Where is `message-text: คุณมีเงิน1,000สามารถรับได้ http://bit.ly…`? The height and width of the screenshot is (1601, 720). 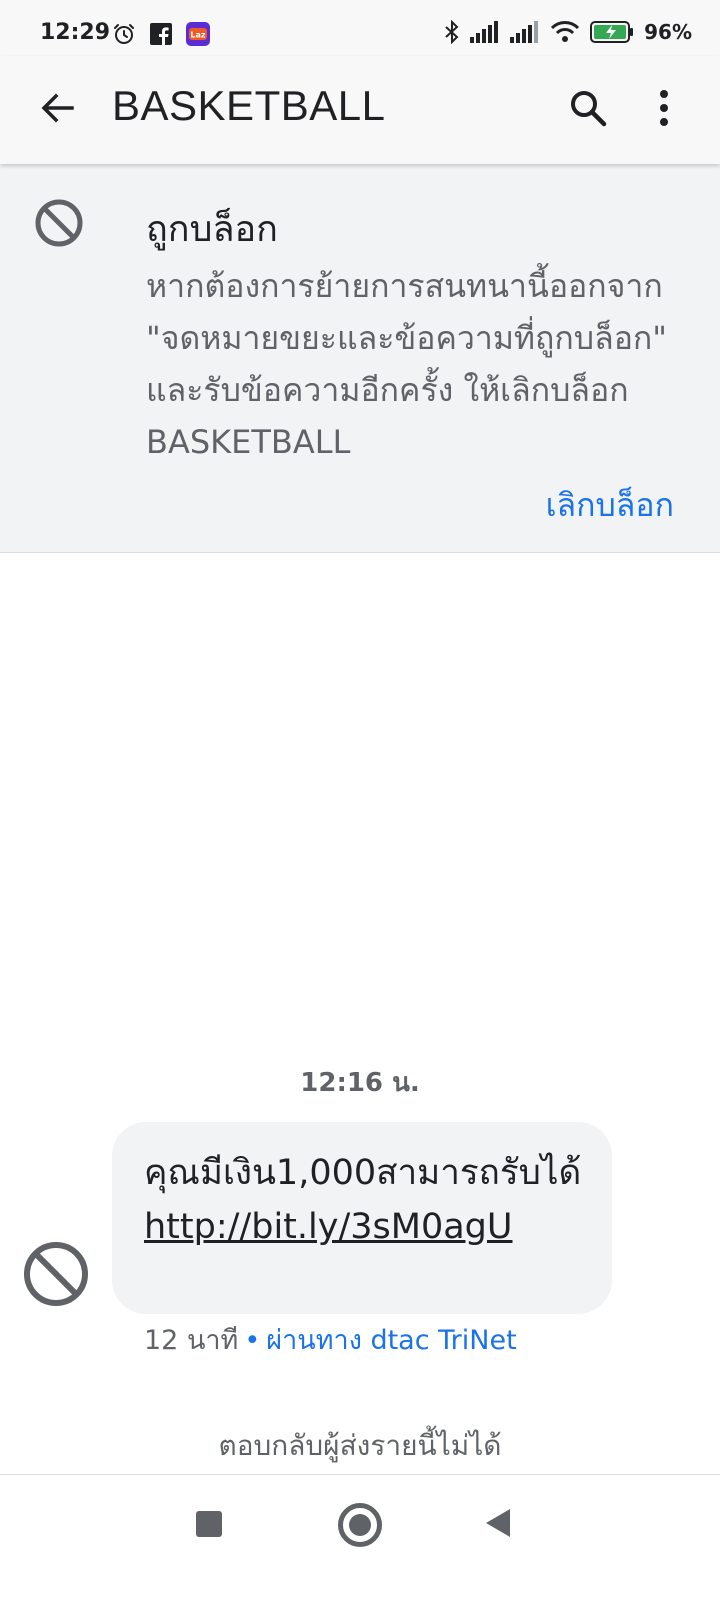
message-text: คุณมีเงิน1,000สามารถรับได้ http://bit.ly… is located at coordinates (363, 1200).